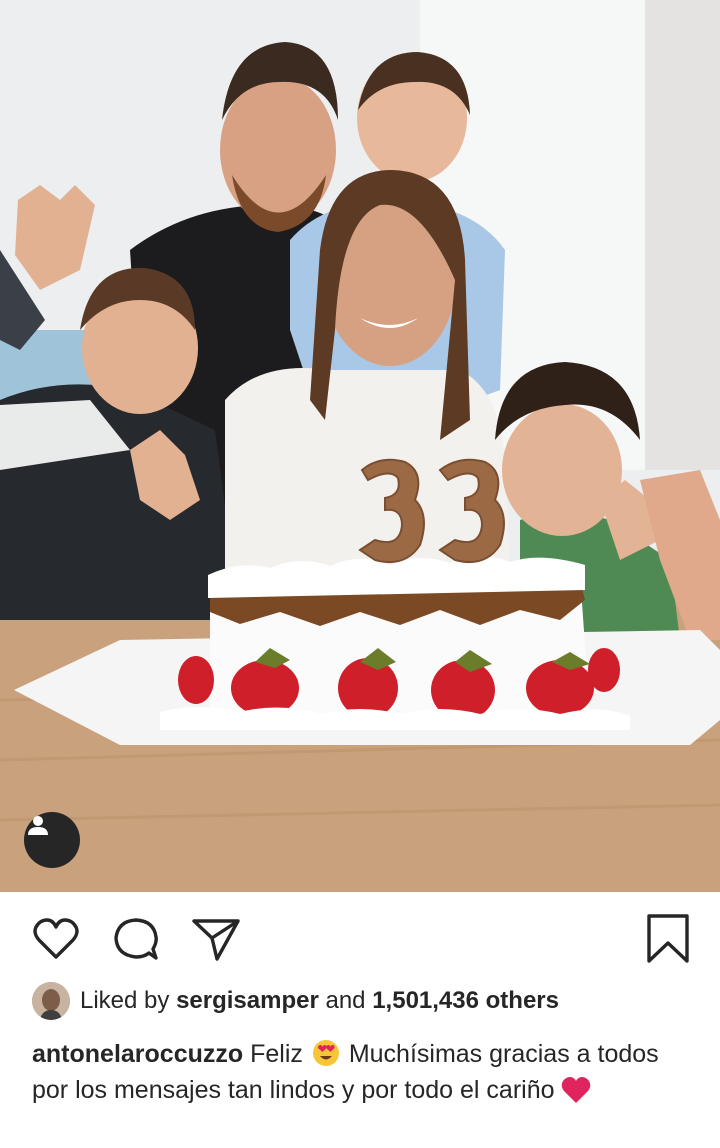 Image resolution: width=720 pixels, height=1148 pixels. I want to click on likes-username: sergisamper, so click(247, 1001).